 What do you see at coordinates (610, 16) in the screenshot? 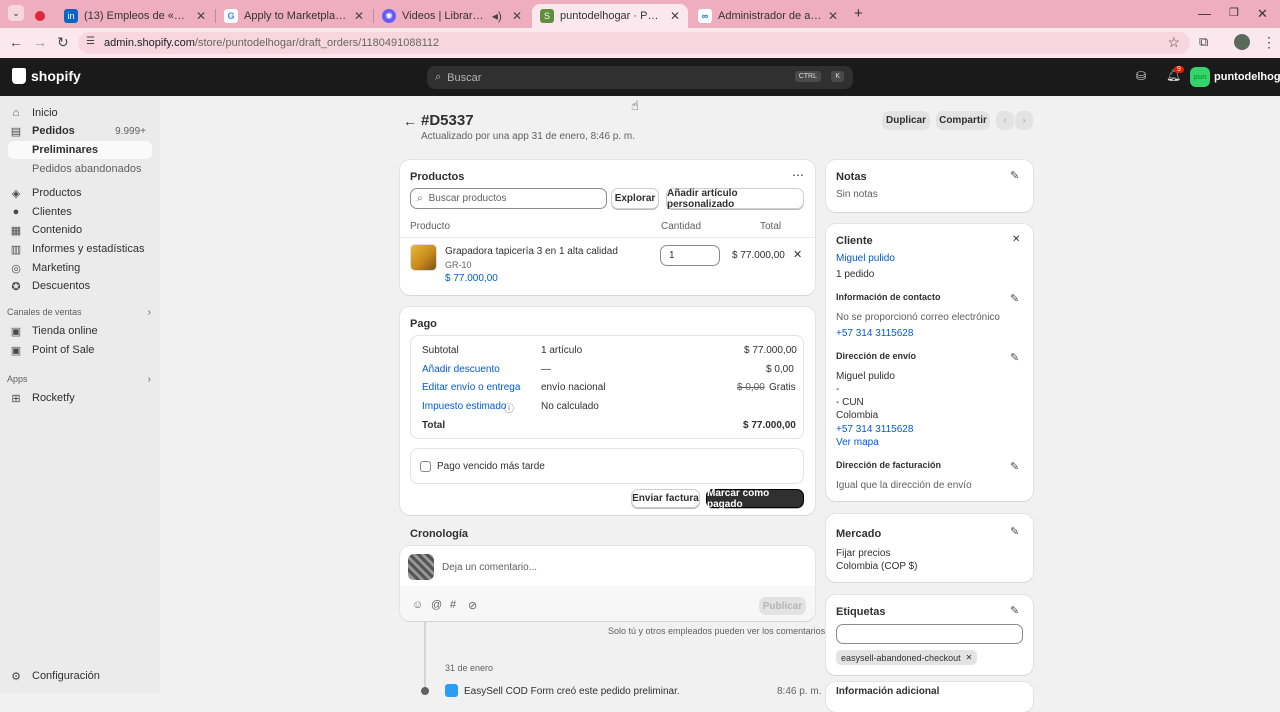
I see `browser-tab-shopify: S puntodelhogar · Pedido prelimi ✕` at bounding box center [610, 16].